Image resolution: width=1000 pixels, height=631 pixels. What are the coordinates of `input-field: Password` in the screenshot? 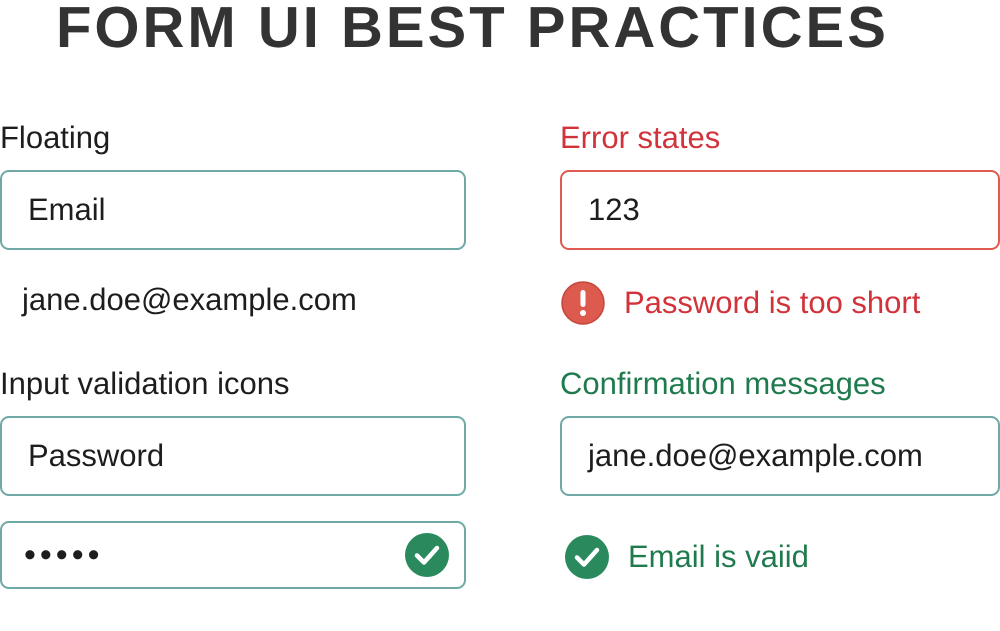 It's located at (233, 456).